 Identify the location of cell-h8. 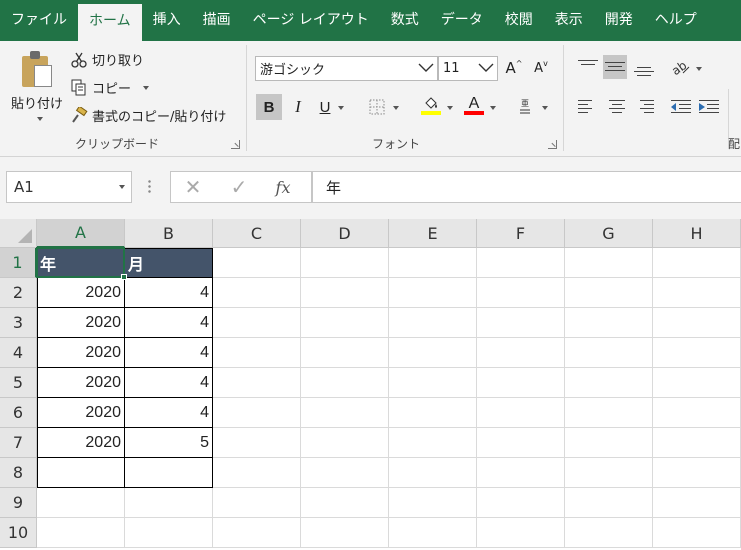
(697, 473).